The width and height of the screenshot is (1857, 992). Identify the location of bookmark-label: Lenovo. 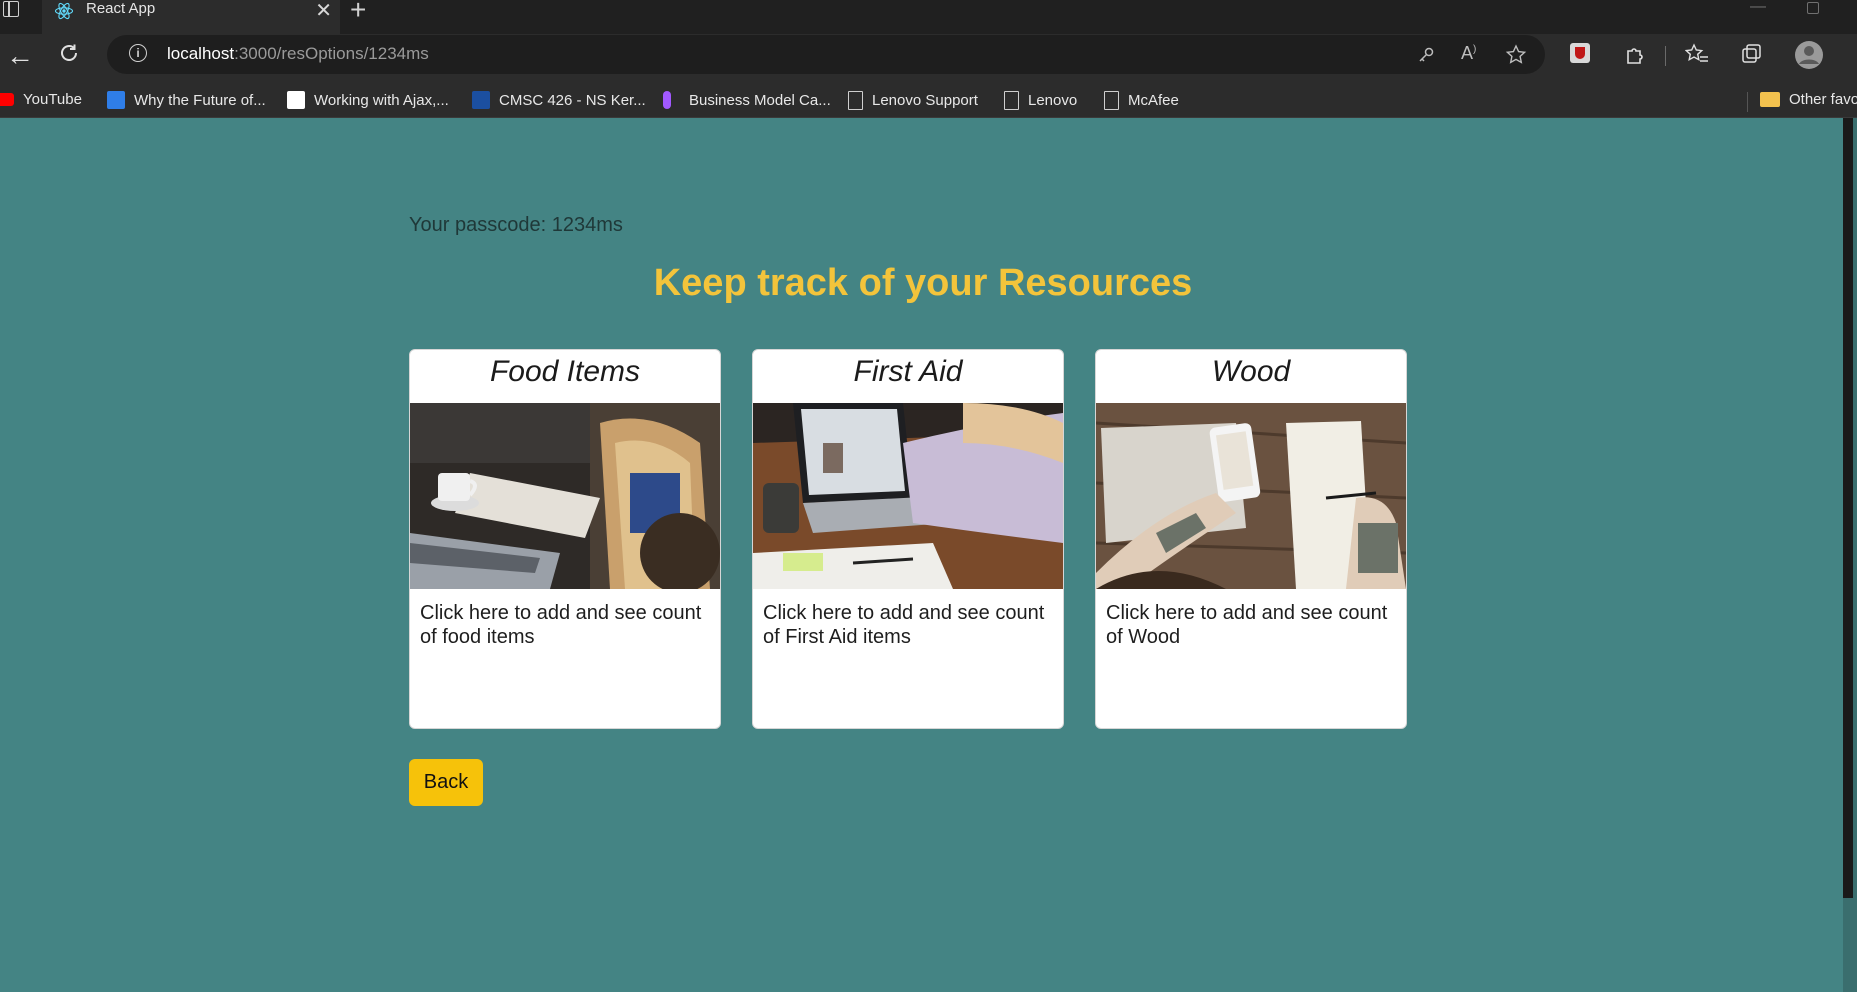
(1053, 100).